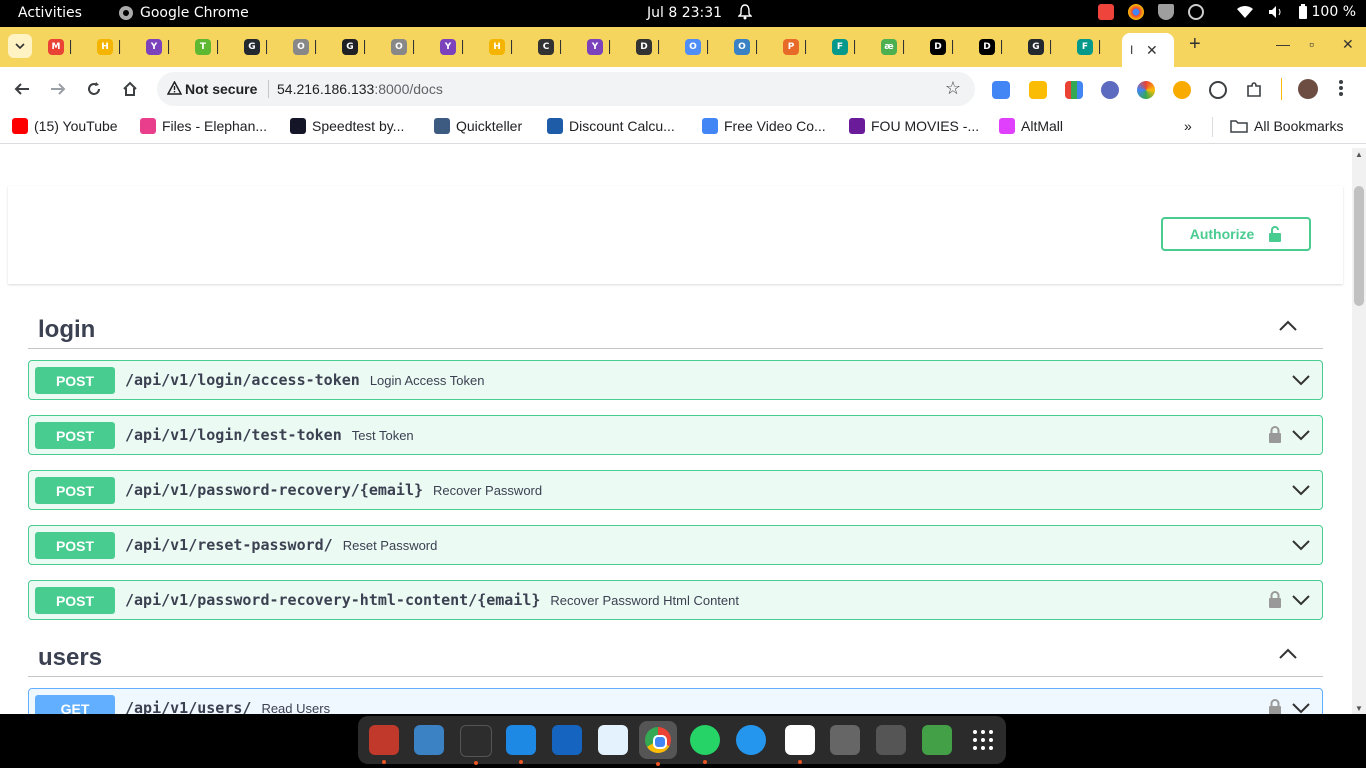 The image size is (1366, 768). Describe the element at coordinates (1226, 12) in the screenshot. I see `system-tray: 100 %` at that location.